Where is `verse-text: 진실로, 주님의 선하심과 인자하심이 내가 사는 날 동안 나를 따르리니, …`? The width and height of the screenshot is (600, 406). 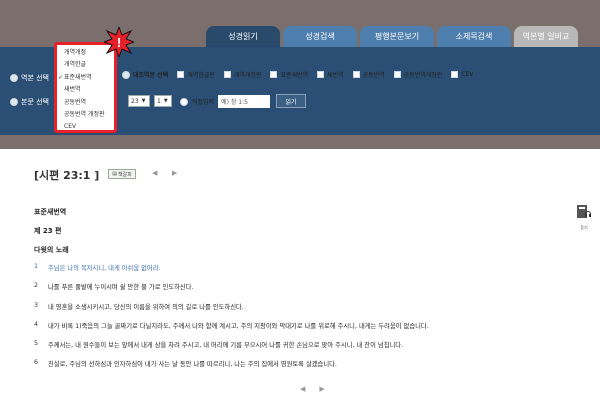
verse-text: 진실로, 주님의 선하심과 인자하심이 내가 사는 날 동안 나를 따르리니, … is located at coordinates (192, 365).